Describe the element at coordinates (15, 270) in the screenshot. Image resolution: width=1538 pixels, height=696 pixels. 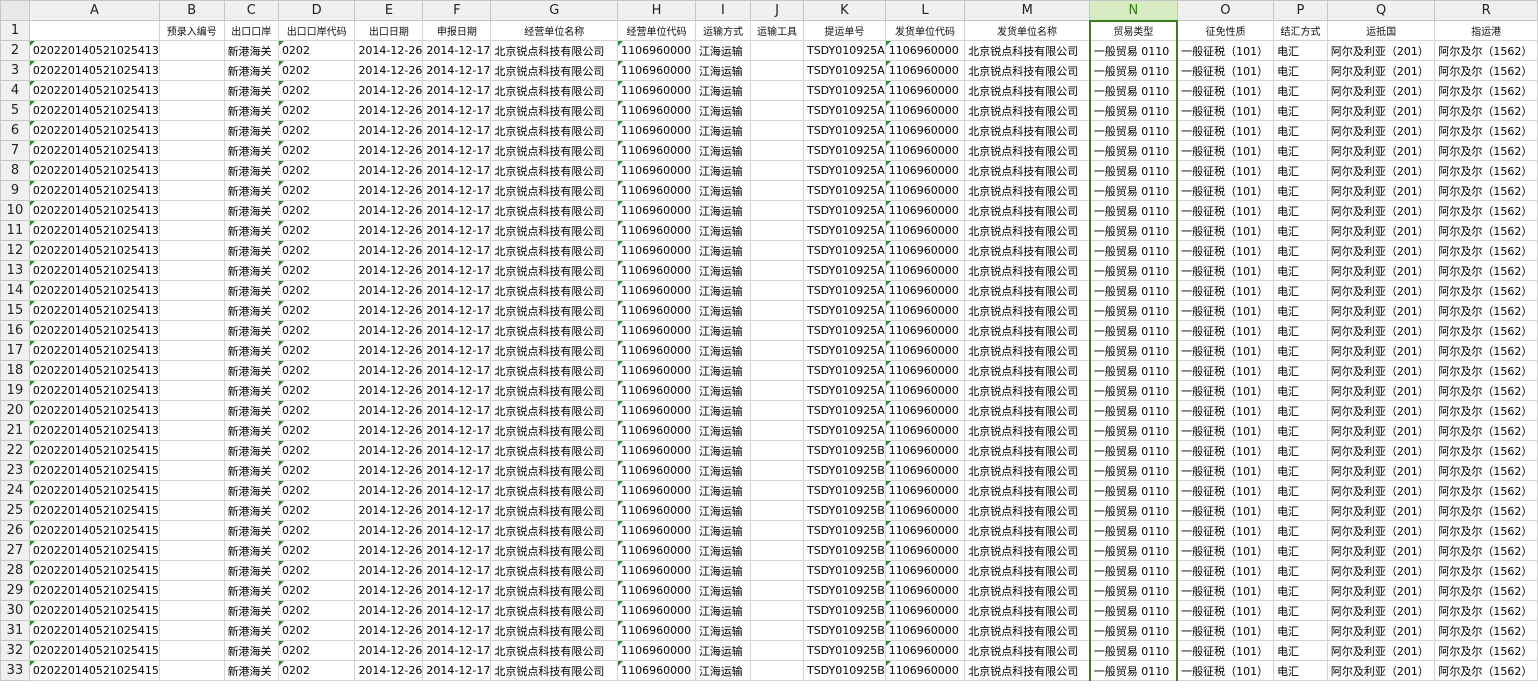
I see `row-header: 13` at that location.